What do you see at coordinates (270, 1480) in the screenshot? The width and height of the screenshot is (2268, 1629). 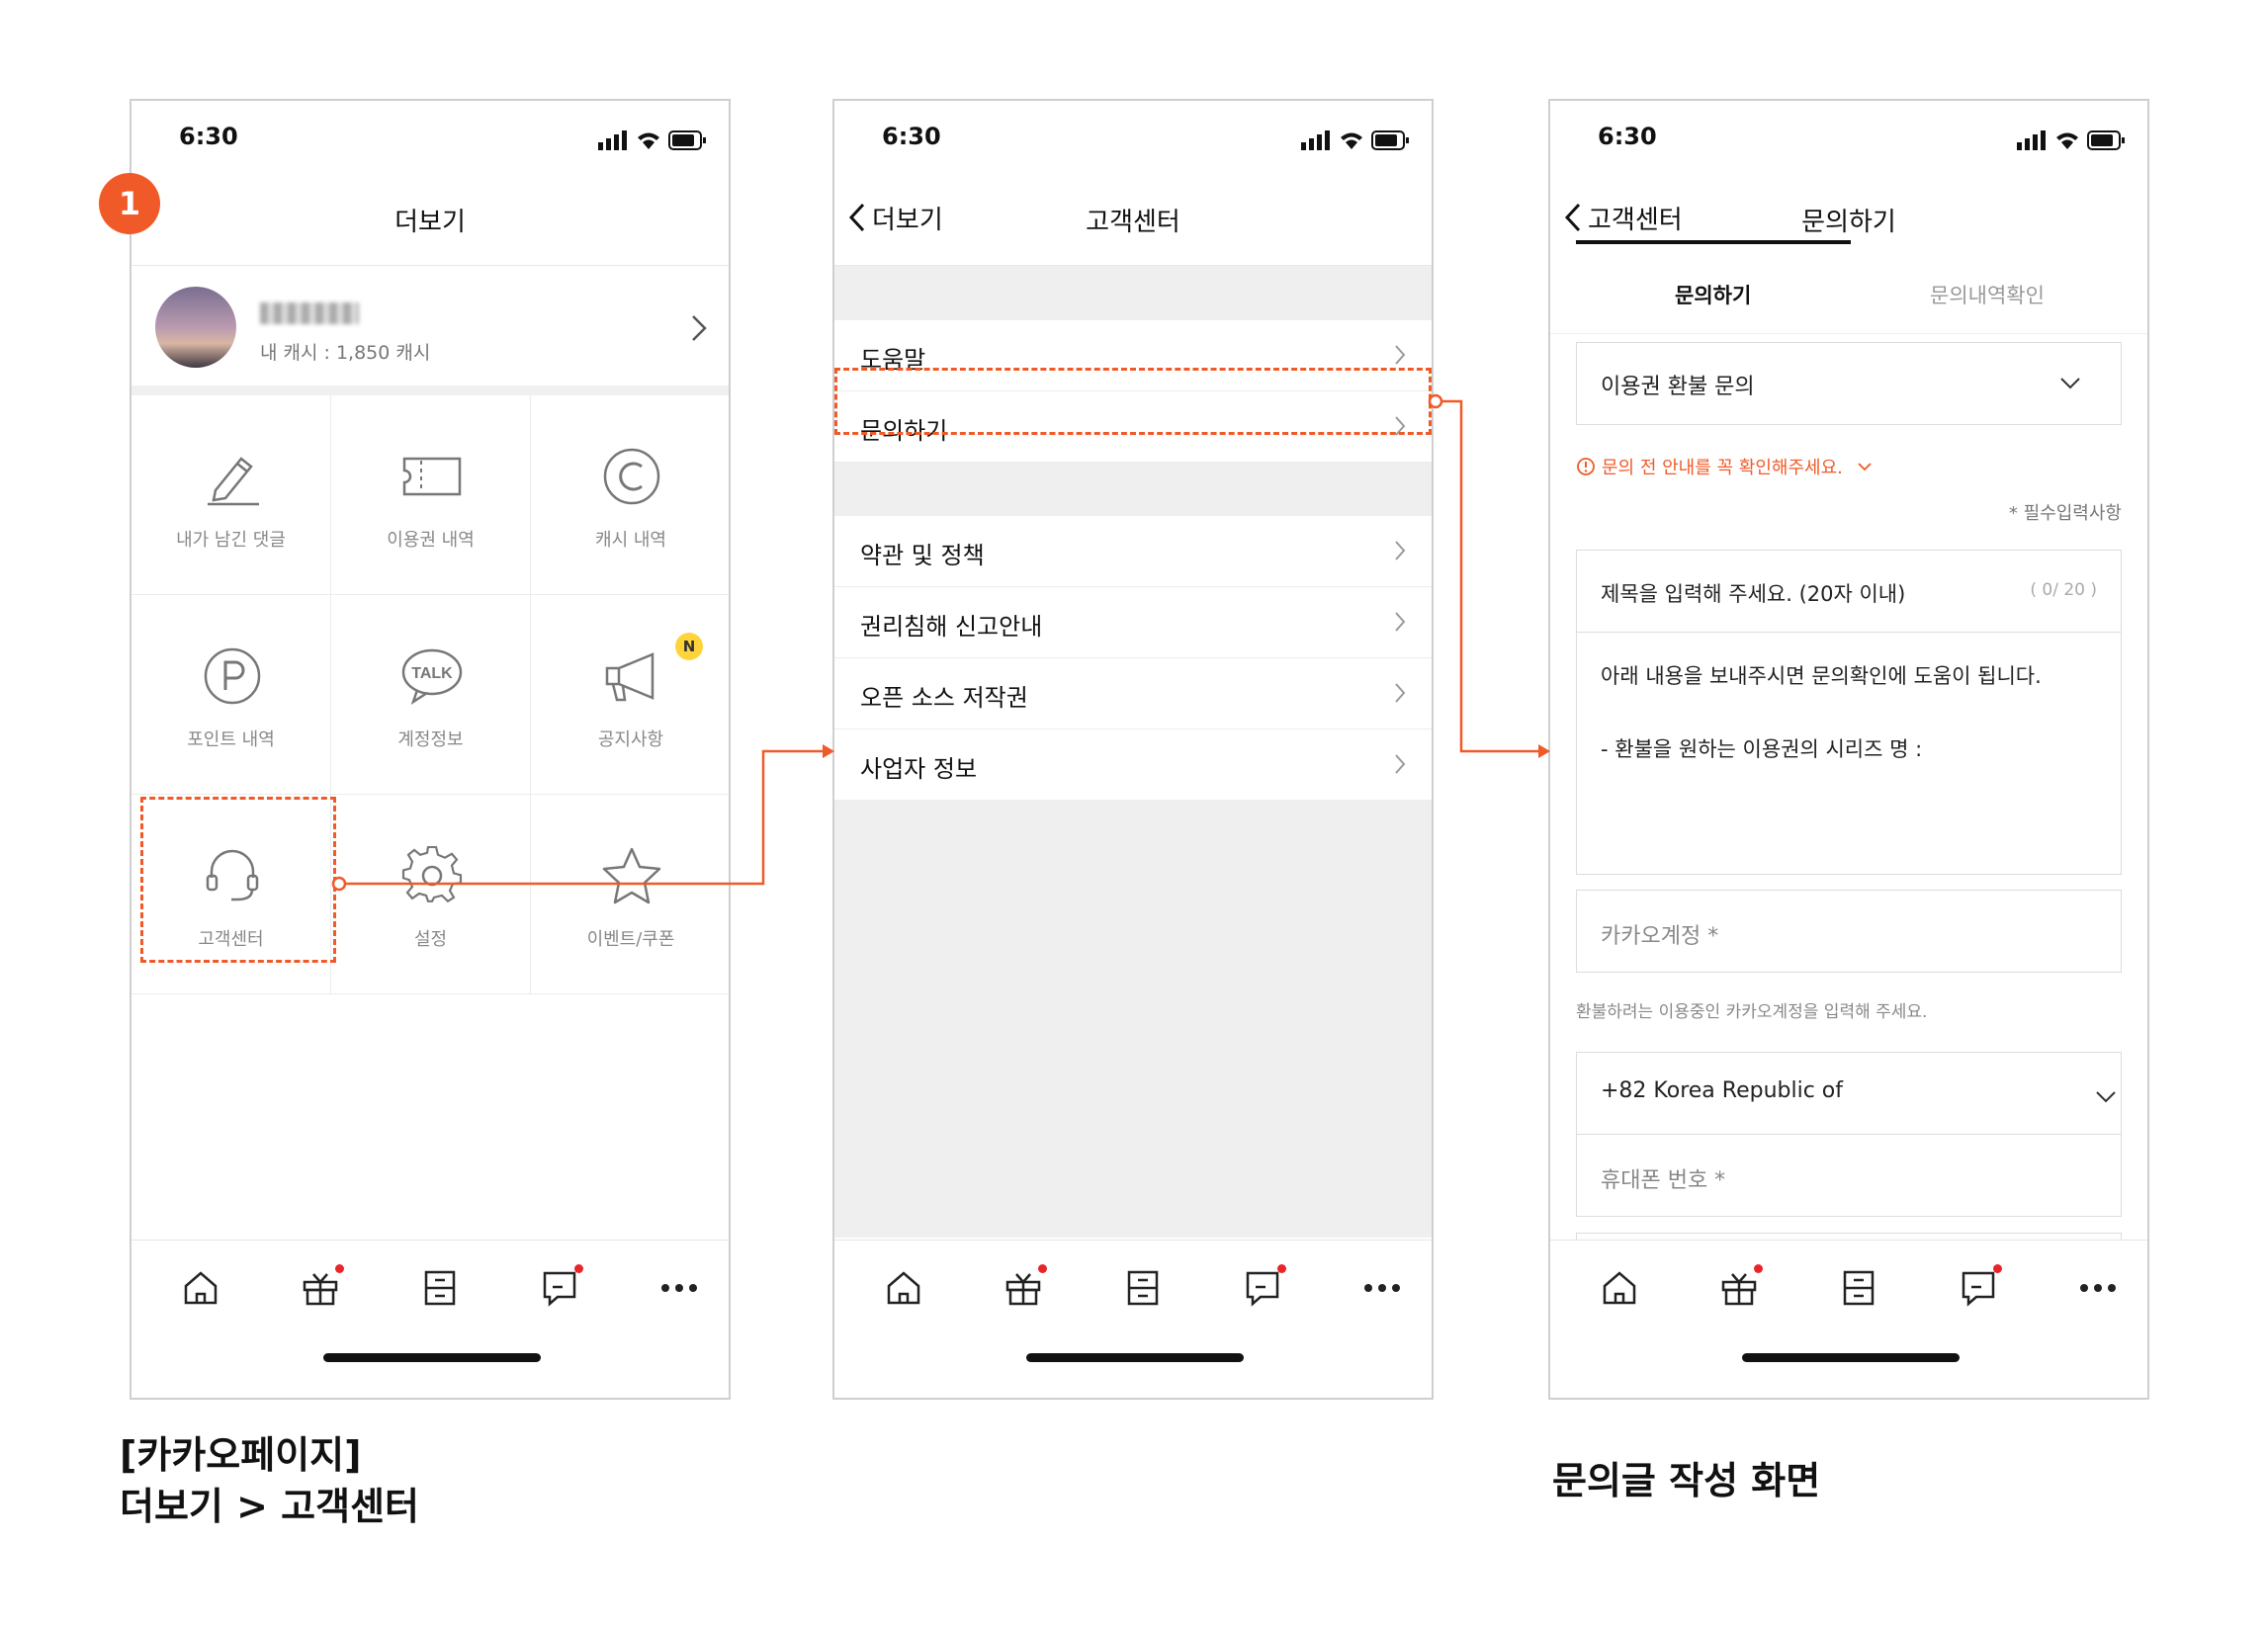 I see `caption-left: [카카오페이지] 더보기 > 고객센터` at bounding box center [270, 1480].